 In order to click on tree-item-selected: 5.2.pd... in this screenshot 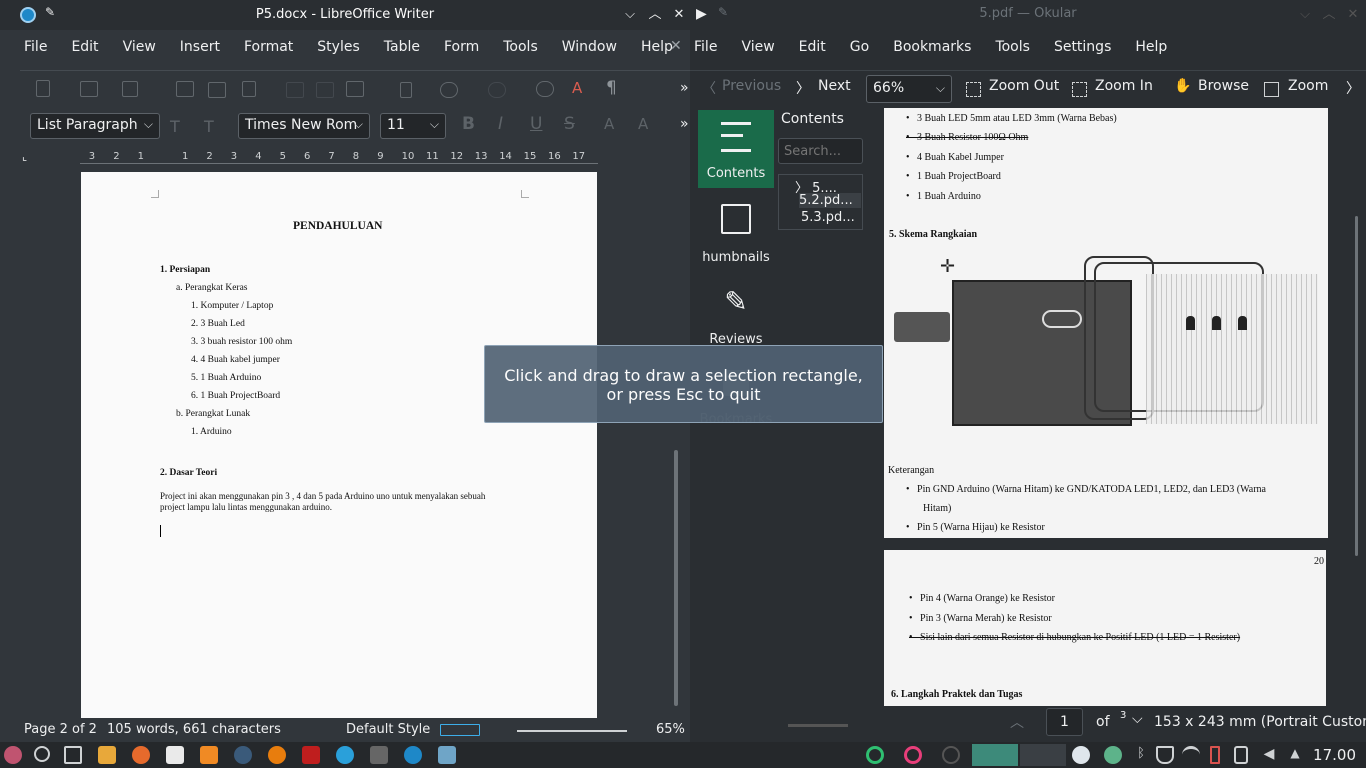, I will do `click(830, 200)`.